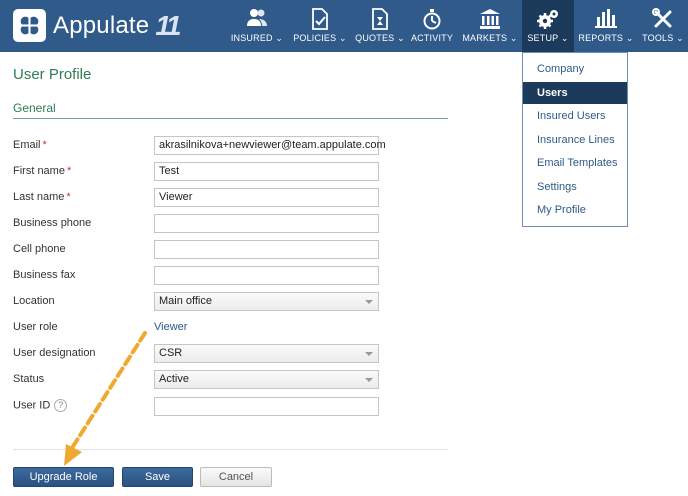 This screenshot has height=496, width=688. Describe the element at coordinates (174, 379) in the screenshot. I see `status-selected-value: Active` at that location.